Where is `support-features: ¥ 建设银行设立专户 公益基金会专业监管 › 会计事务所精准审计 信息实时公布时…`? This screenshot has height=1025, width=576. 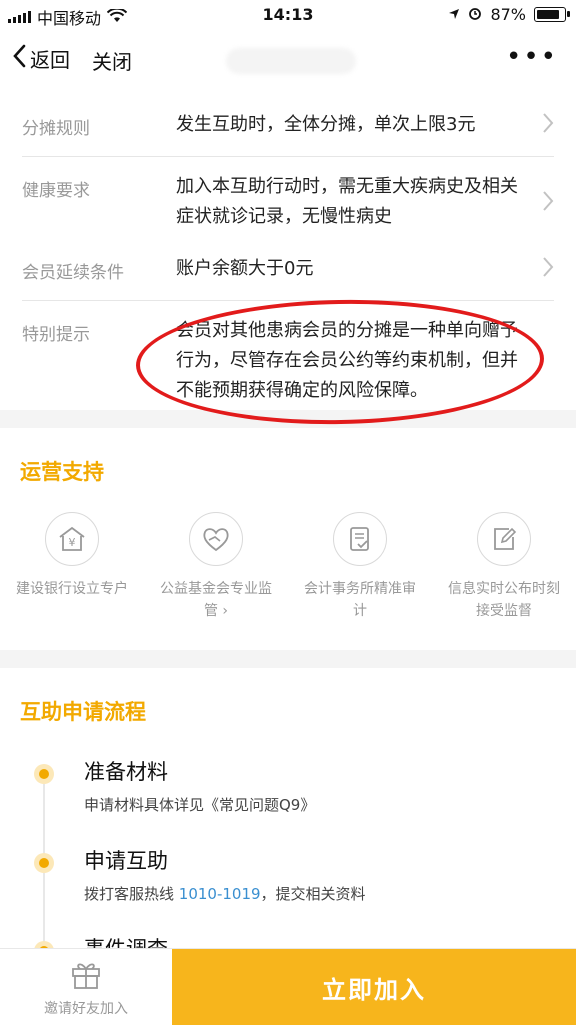
support-features: ¥ 建设银行设立专户 公益基金会专业监管 › 会计事务所精准审计 信息实时公布时… is located at coordinates (288, 567).